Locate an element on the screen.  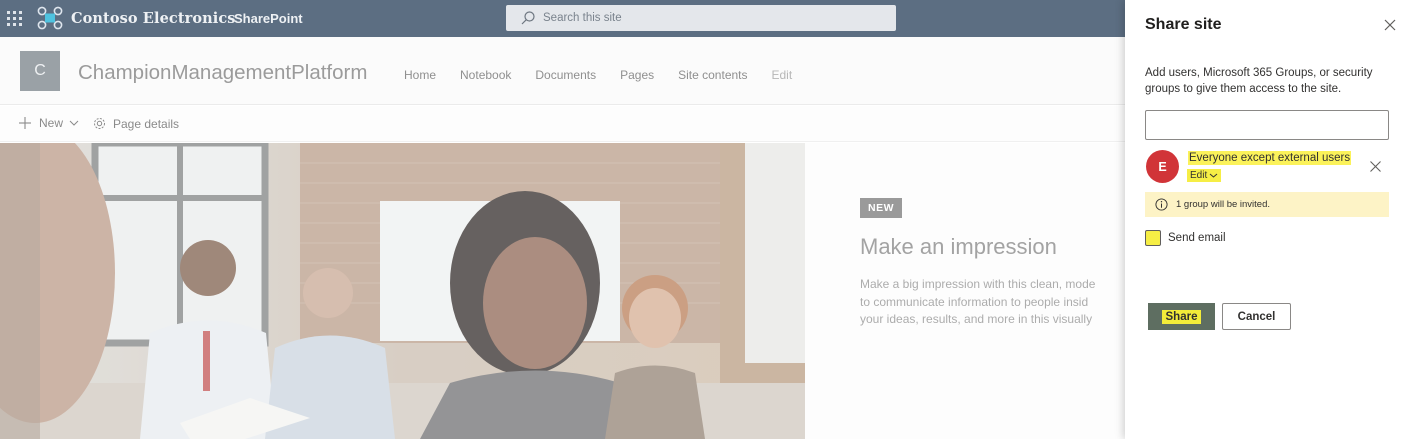
site-title: ChampionManagementPlatform is located at coordinates (222, 73).